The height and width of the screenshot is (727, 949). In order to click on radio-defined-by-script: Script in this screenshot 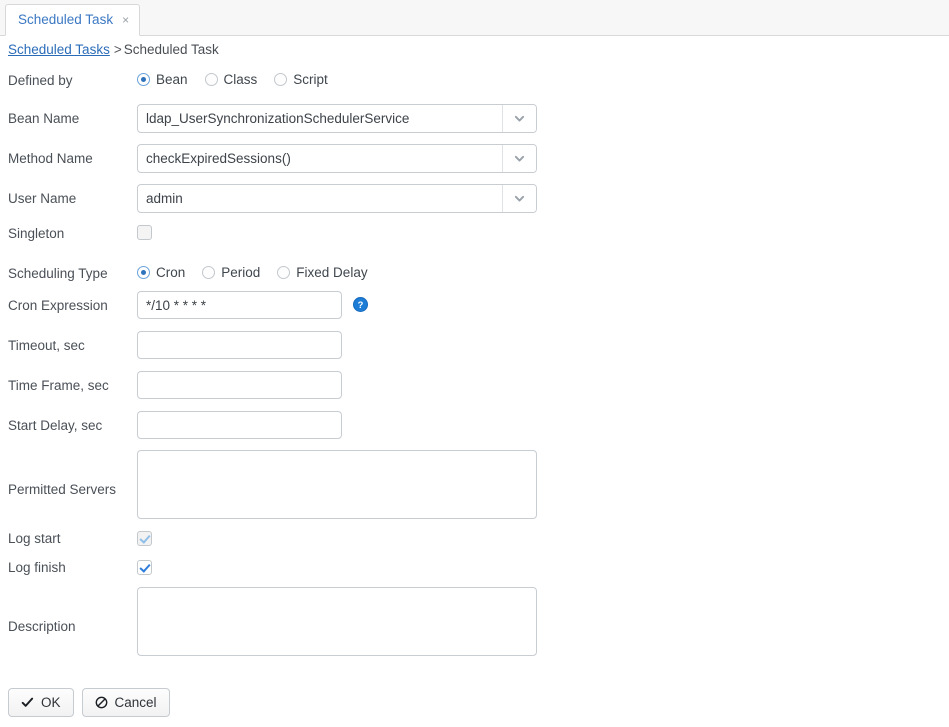, I will do `click(301, 79)`.